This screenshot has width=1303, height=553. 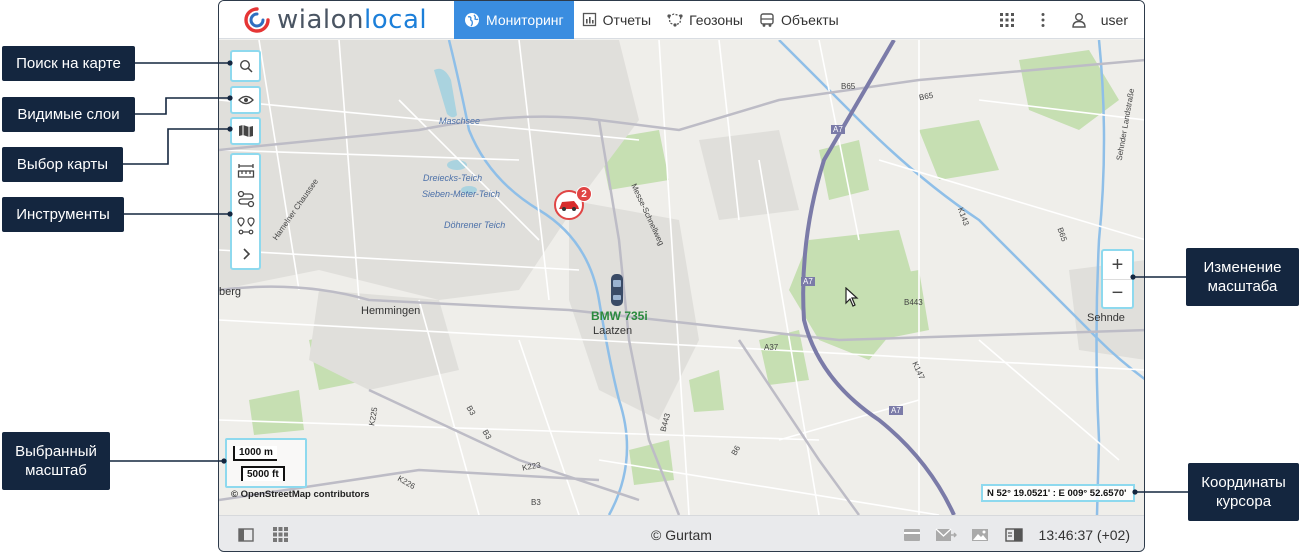 I want to click on panel-left-icon, so click(x=246, y=534).